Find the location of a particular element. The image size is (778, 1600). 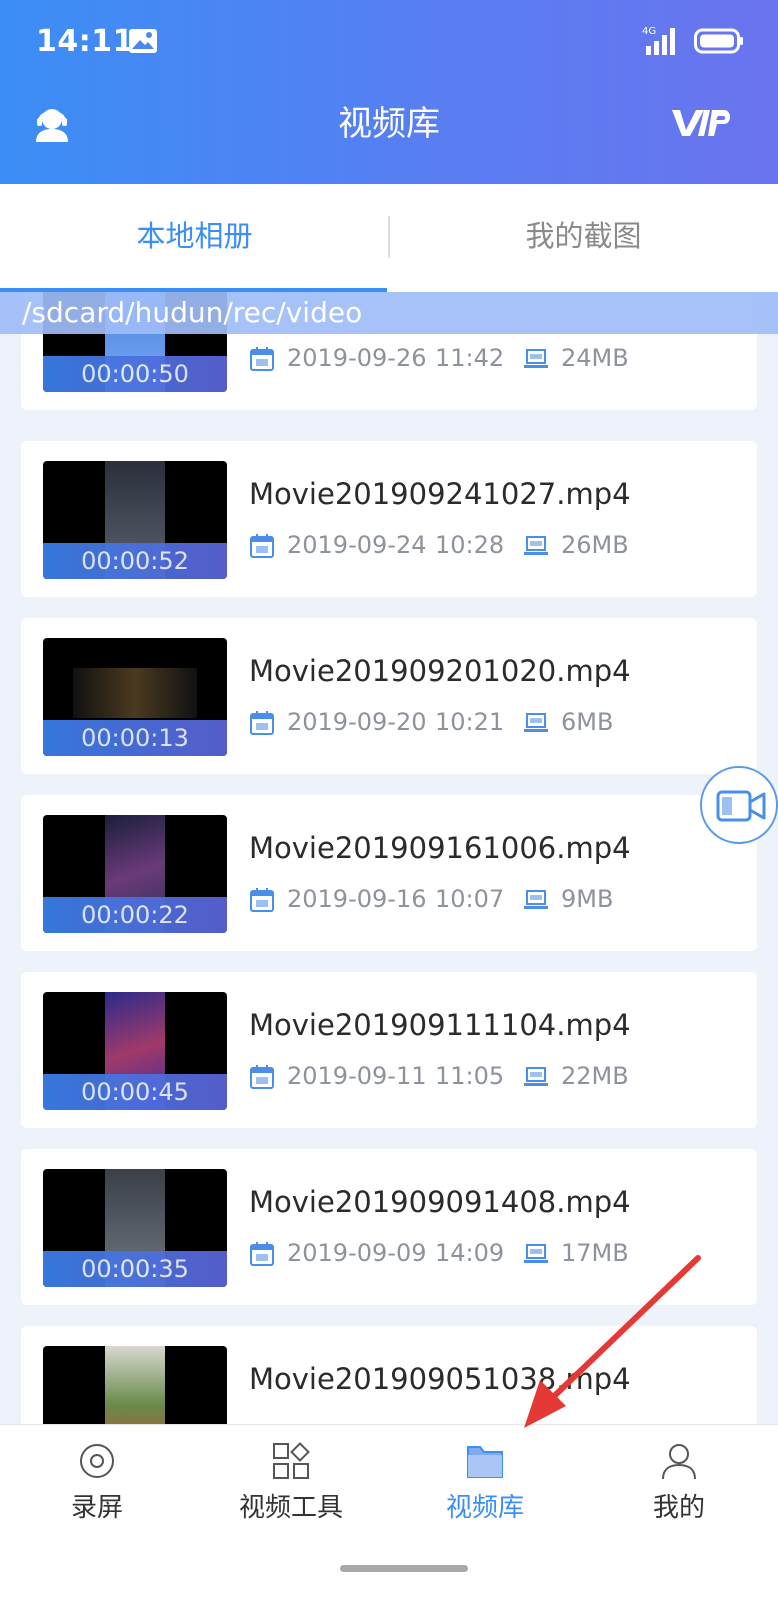

nav-profile: 我的 is located at coordinates (679, 1481).